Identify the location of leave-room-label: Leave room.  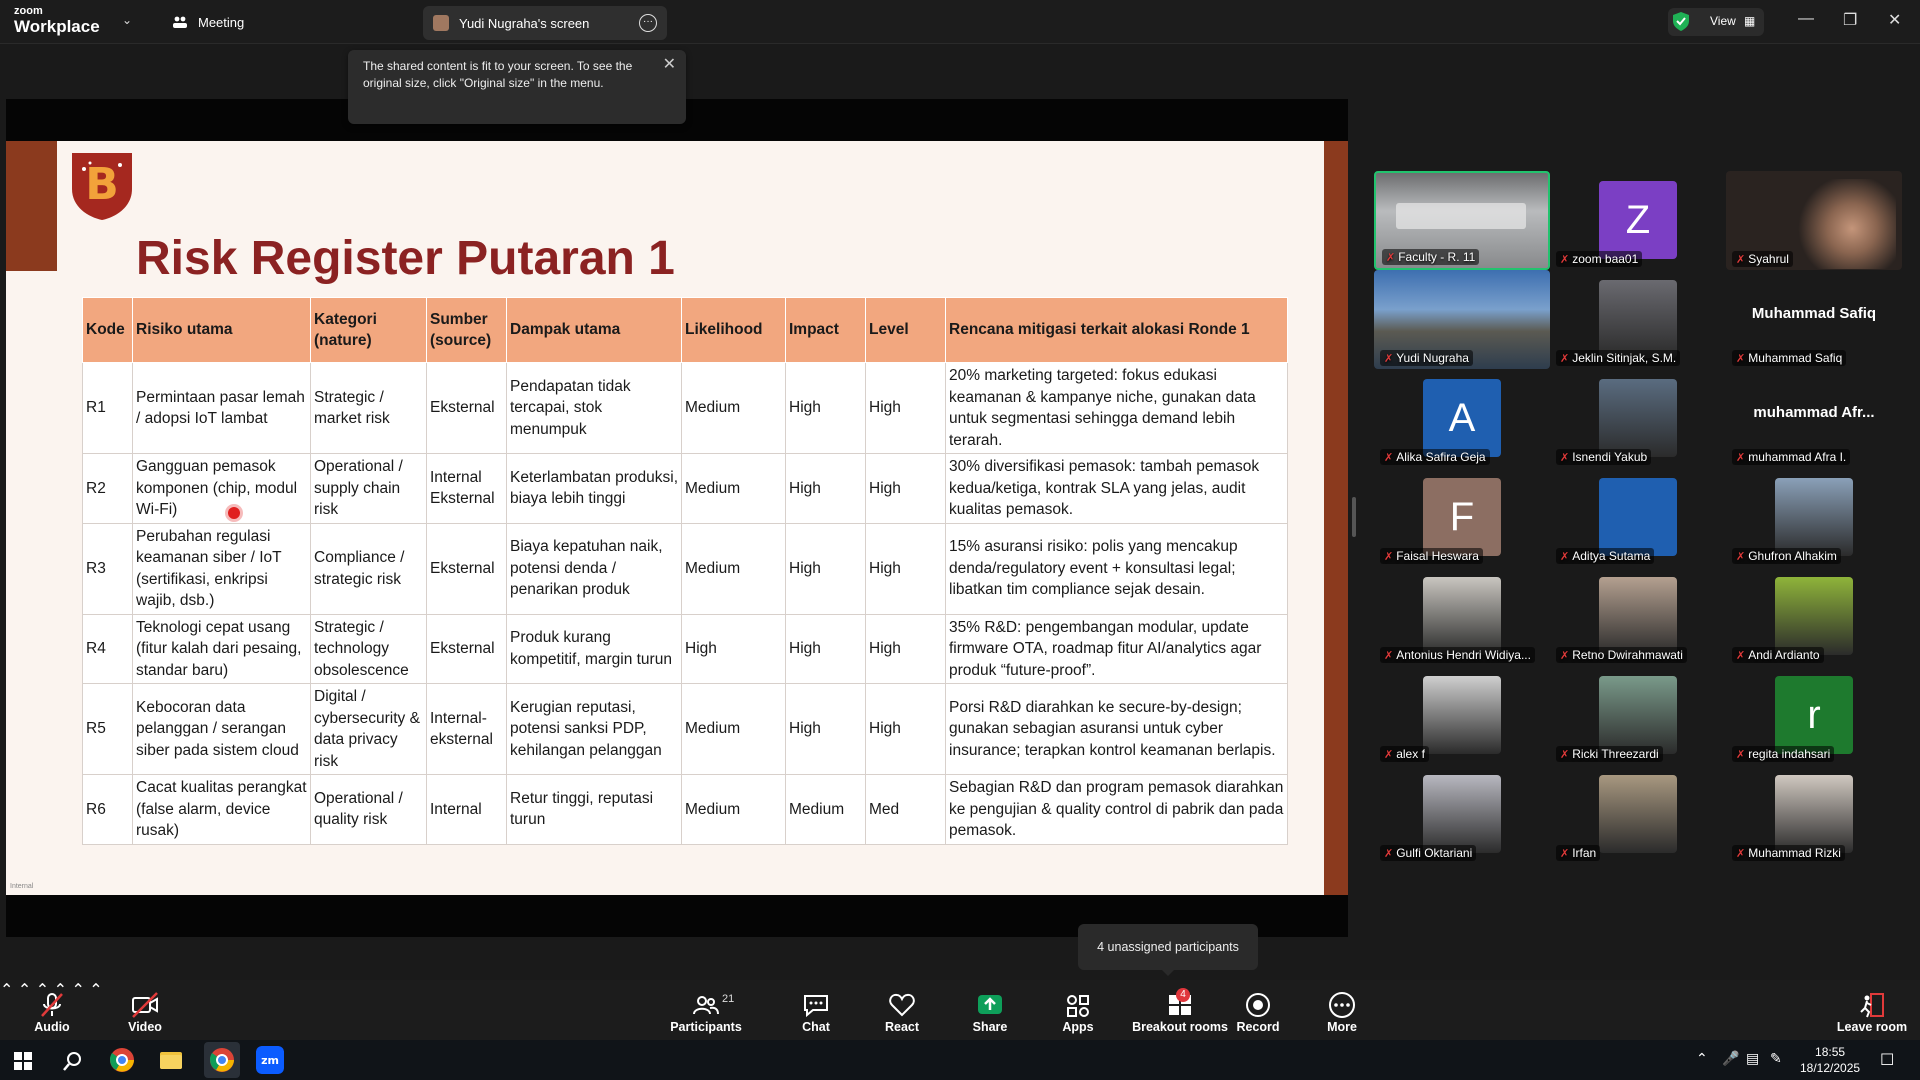
(1872, 1027).